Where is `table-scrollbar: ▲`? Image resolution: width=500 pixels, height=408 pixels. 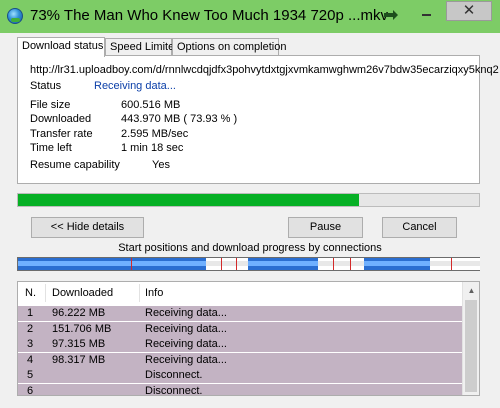 table-scrollbar: ▲ is located at coordinates (470, 338).